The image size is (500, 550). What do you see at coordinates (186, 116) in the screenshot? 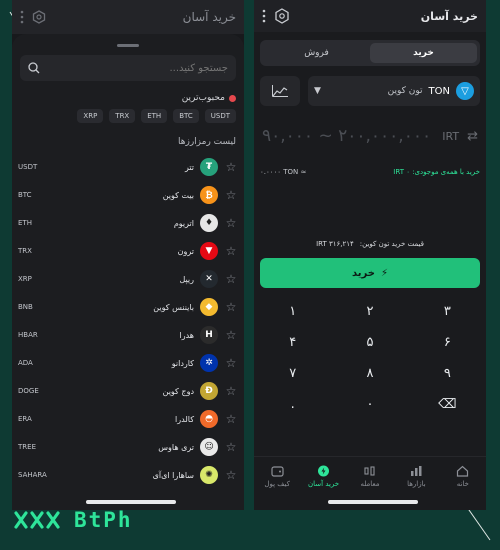
I see `chip-btc: BTC` at bounding box center [186, 116].